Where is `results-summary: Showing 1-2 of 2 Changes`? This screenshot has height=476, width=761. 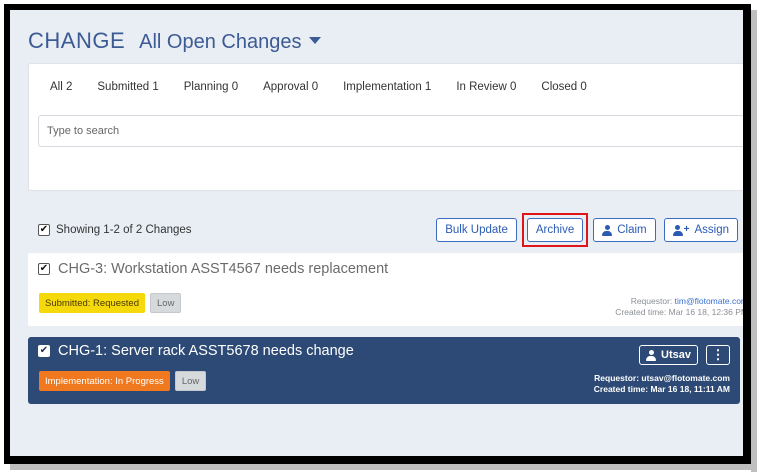
results-summary: Showing 1-2 of 2 Changes is located at coordinates (124, 230).